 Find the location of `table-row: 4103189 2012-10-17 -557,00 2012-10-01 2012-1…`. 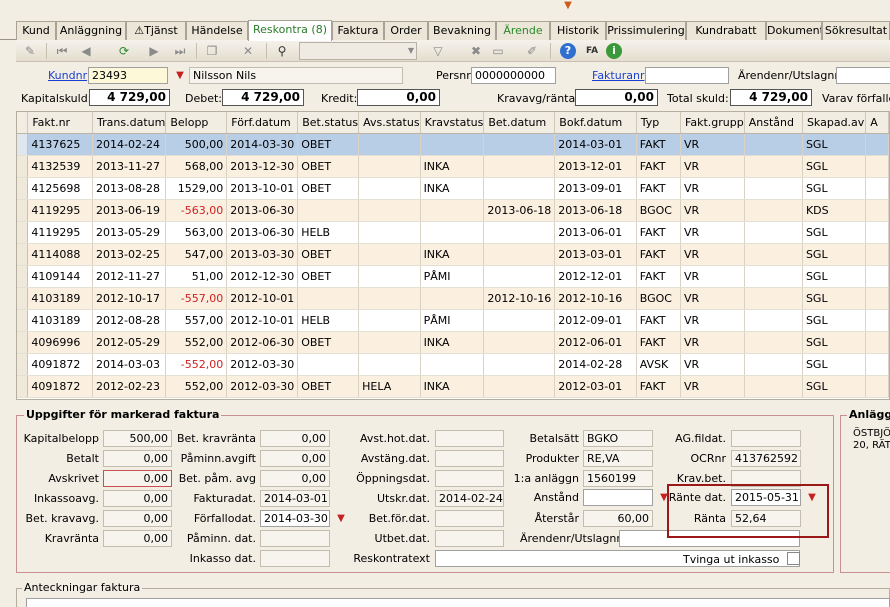

table-row: 4103189 2012-10-17 -557,00 2012-10-01 2012-1… is located at coordinates (453, 298).